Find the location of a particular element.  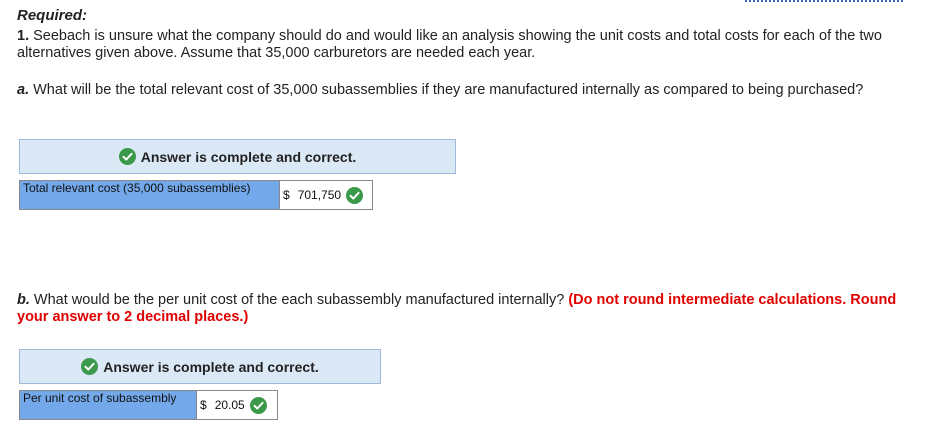

answer-row-b-label: Per unit cost of subassembly is located at coordinates (108, 405).